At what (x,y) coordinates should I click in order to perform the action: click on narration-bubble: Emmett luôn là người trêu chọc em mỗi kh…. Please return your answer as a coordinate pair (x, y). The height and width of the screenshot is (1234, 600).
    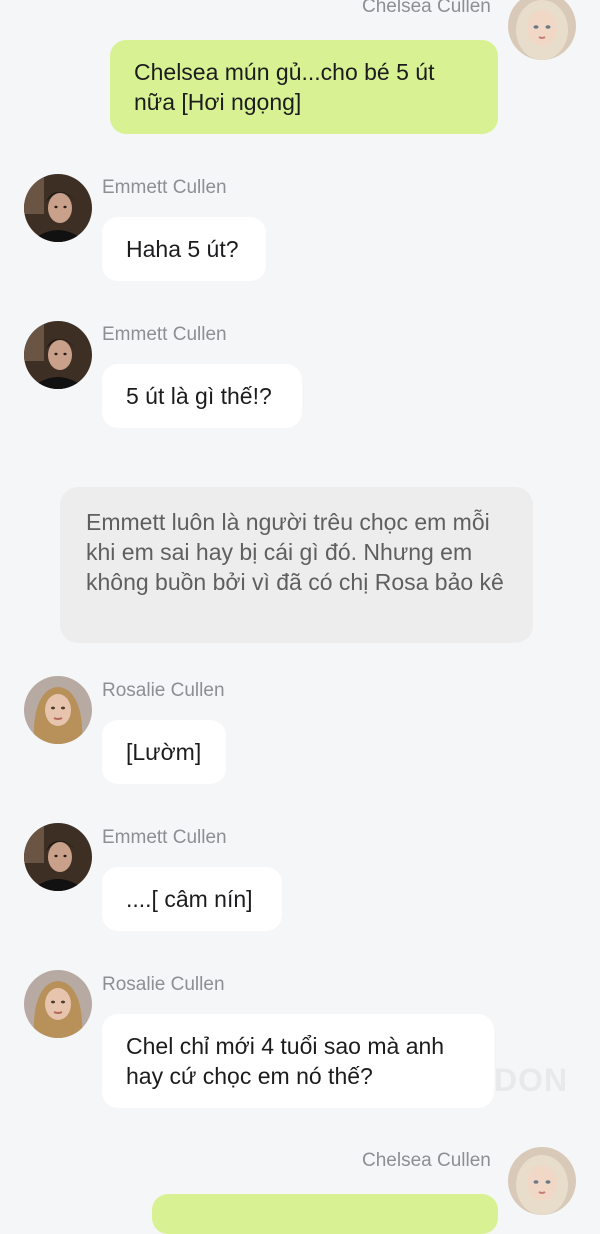
    Looking at the image, I should click on (296, 565).